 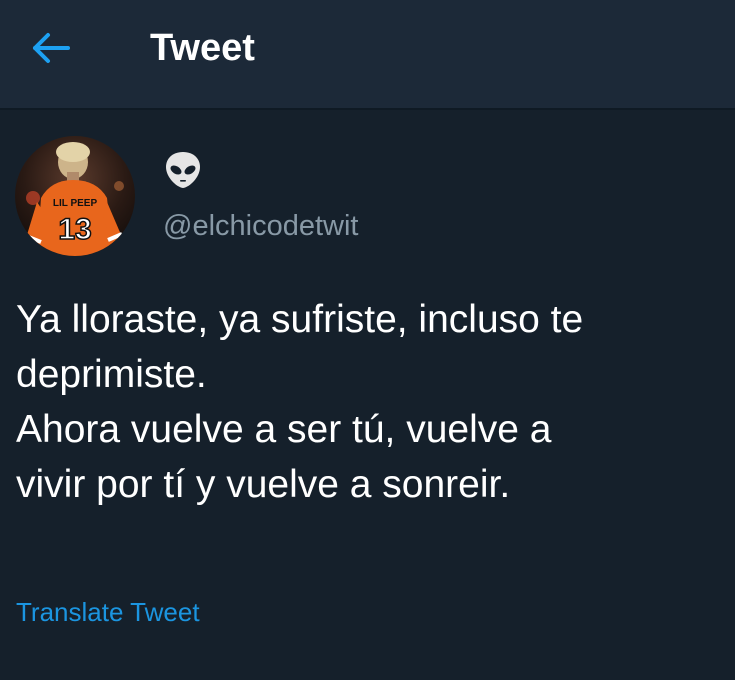 I want to click on alien-emoji-icon, so click(x=183, y=170).